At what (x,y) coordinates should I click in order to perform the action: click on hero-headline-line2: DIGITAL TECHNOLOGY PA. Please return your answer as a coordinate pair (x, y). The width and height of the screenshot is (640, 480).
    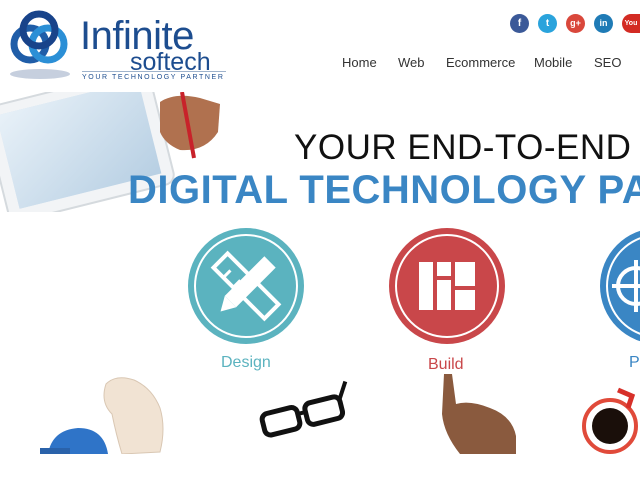
    Looking at the image, I should click on (384, 190).